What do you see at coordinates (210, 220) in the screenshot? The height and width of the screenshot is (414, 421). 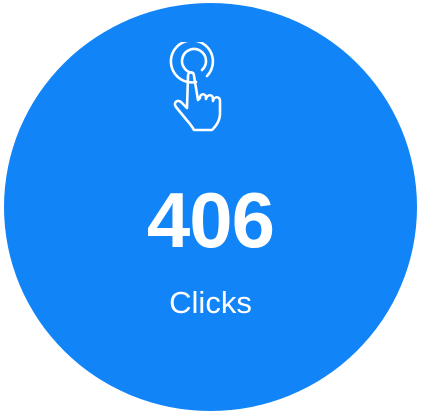 I see `click-count-value: 406` at bounding box center [210, 220].